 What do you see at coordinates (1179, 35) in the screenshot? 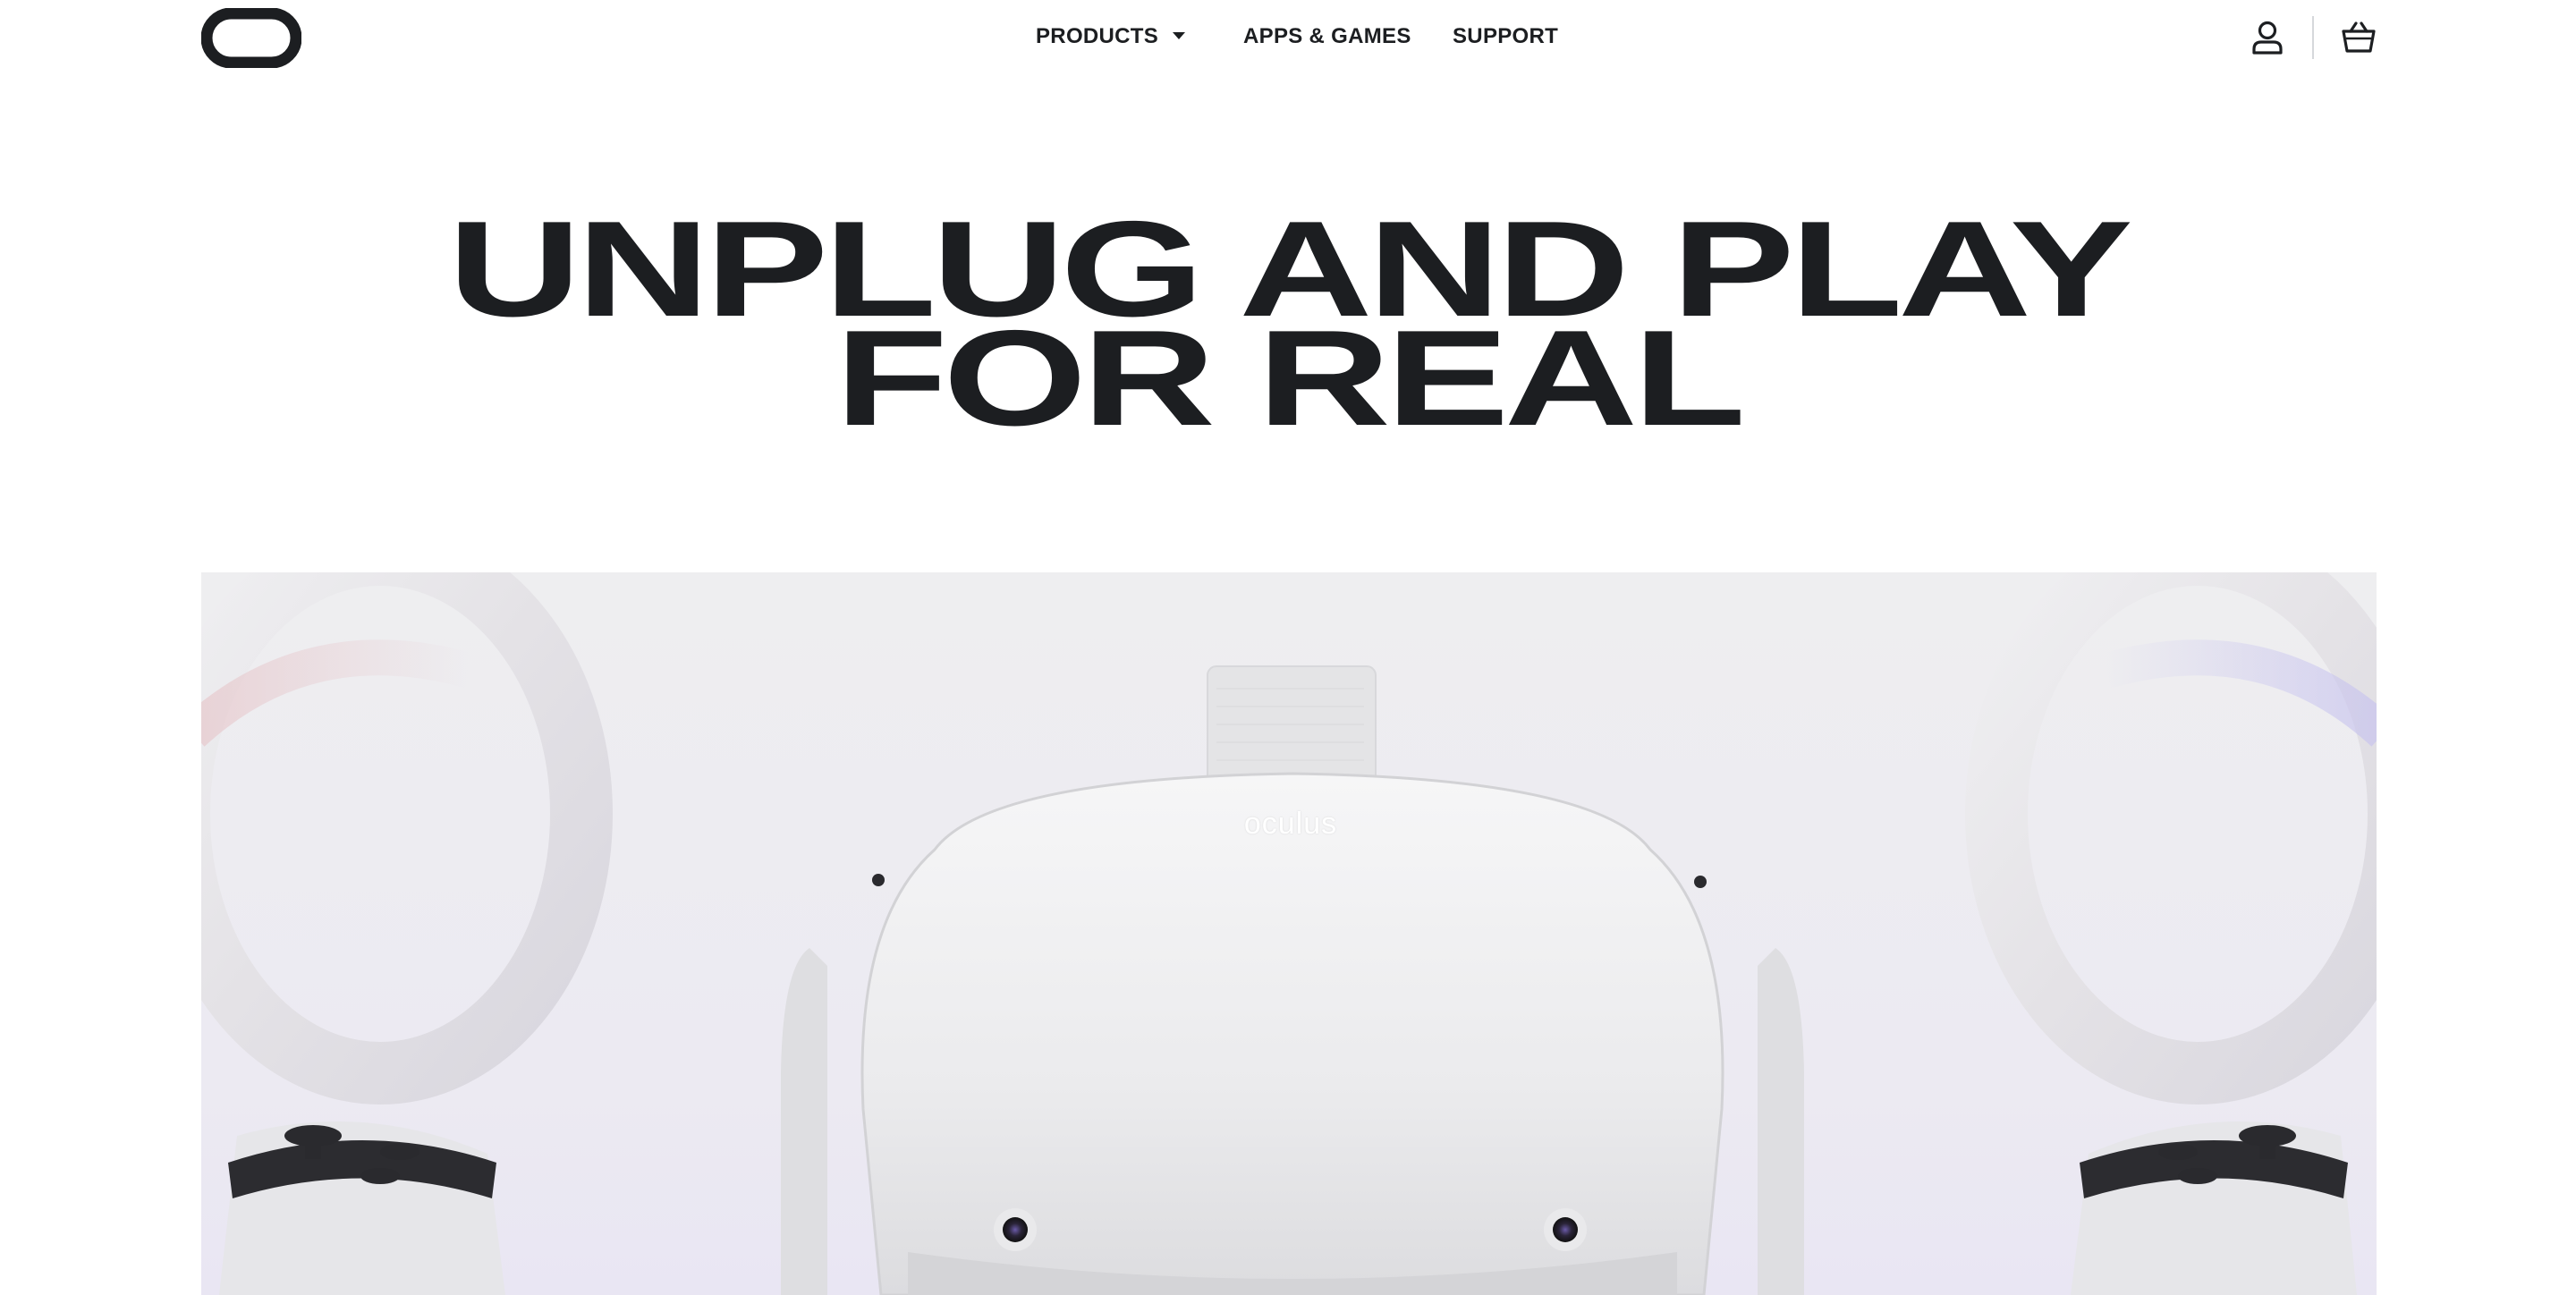
I see `chevron-down-icon` at bounding box center [1179, 35].